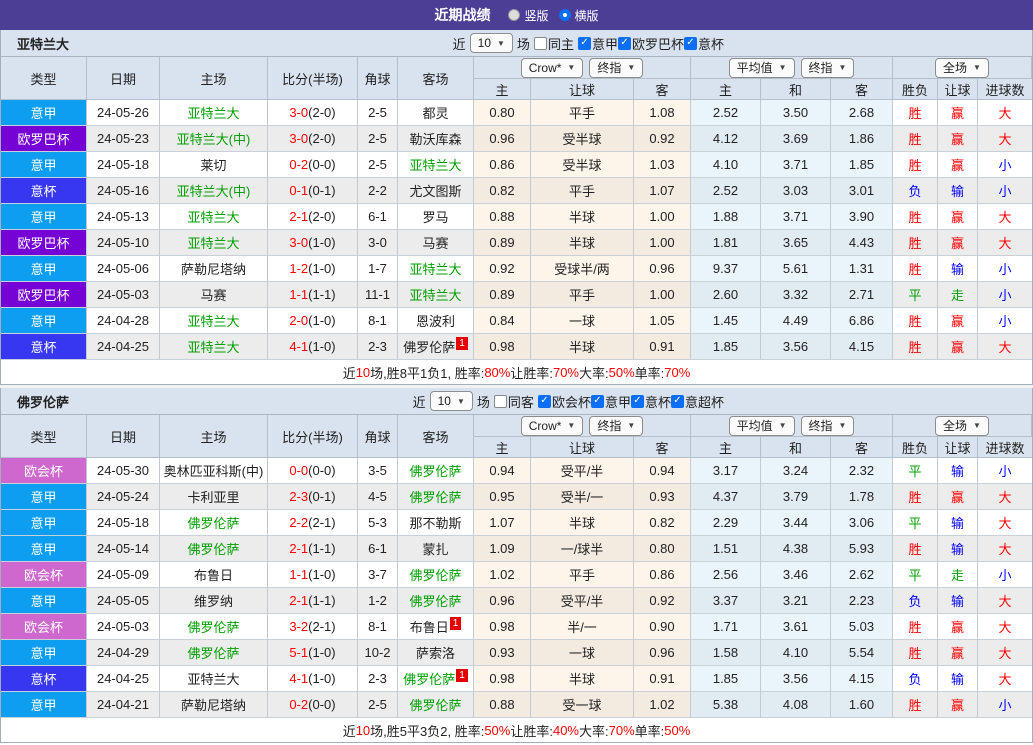 The height and width of the screenshot is (745, 1033). What do you see at coordinates (502, 549) in the screenshot?
I see `odds-home-cell: 1.09` at bounding box center [502, 549].